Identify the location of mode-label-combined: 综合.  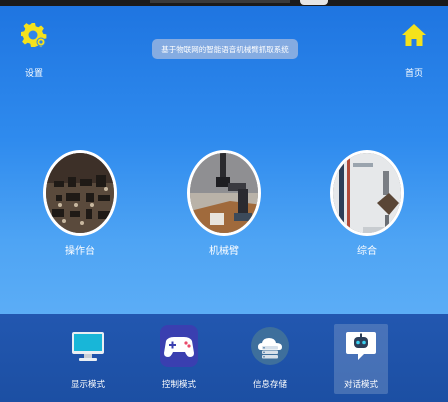
(367, 251).